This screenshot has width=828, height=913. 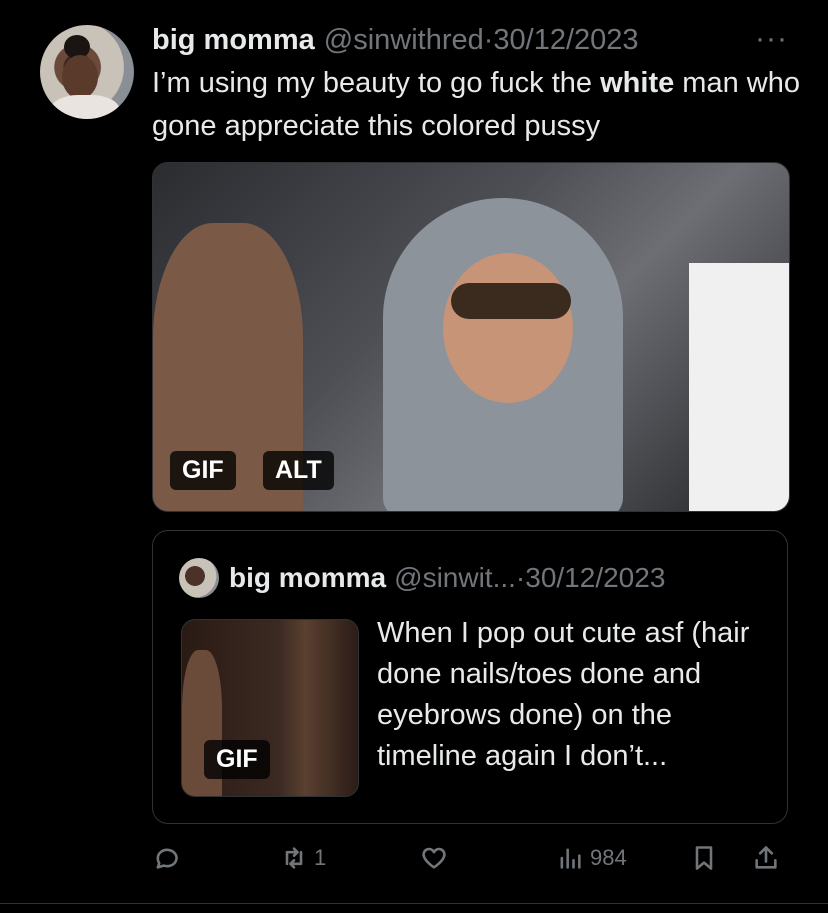 I want to click on bookmark-icon, so click(x=704, y=858).